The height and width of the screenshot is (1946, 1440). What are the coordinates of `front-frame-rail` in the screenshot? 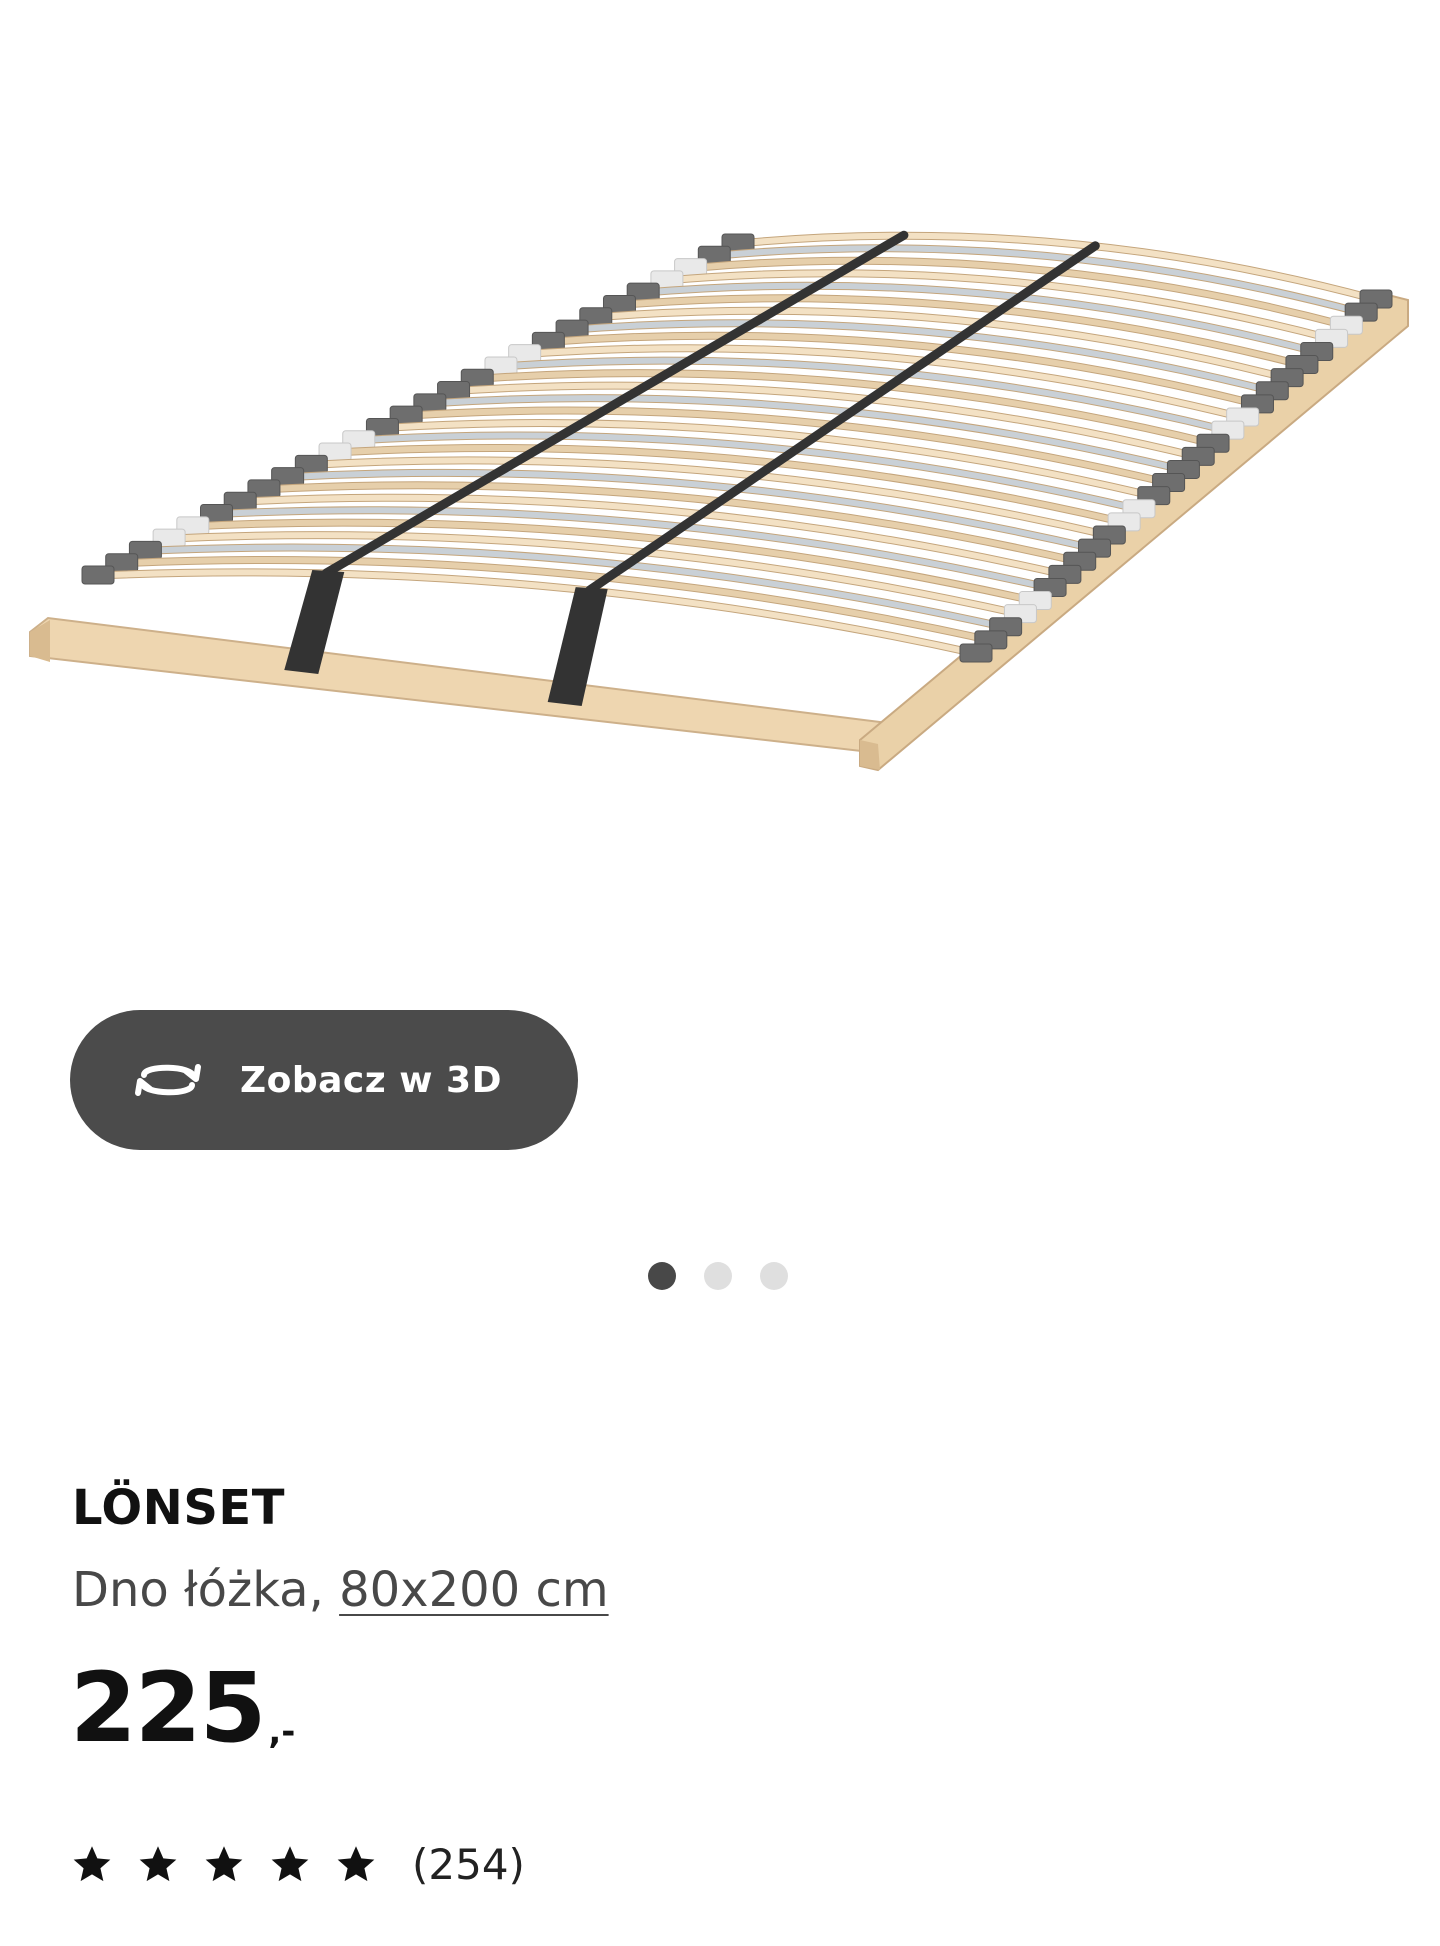 It's located at (455, 685).